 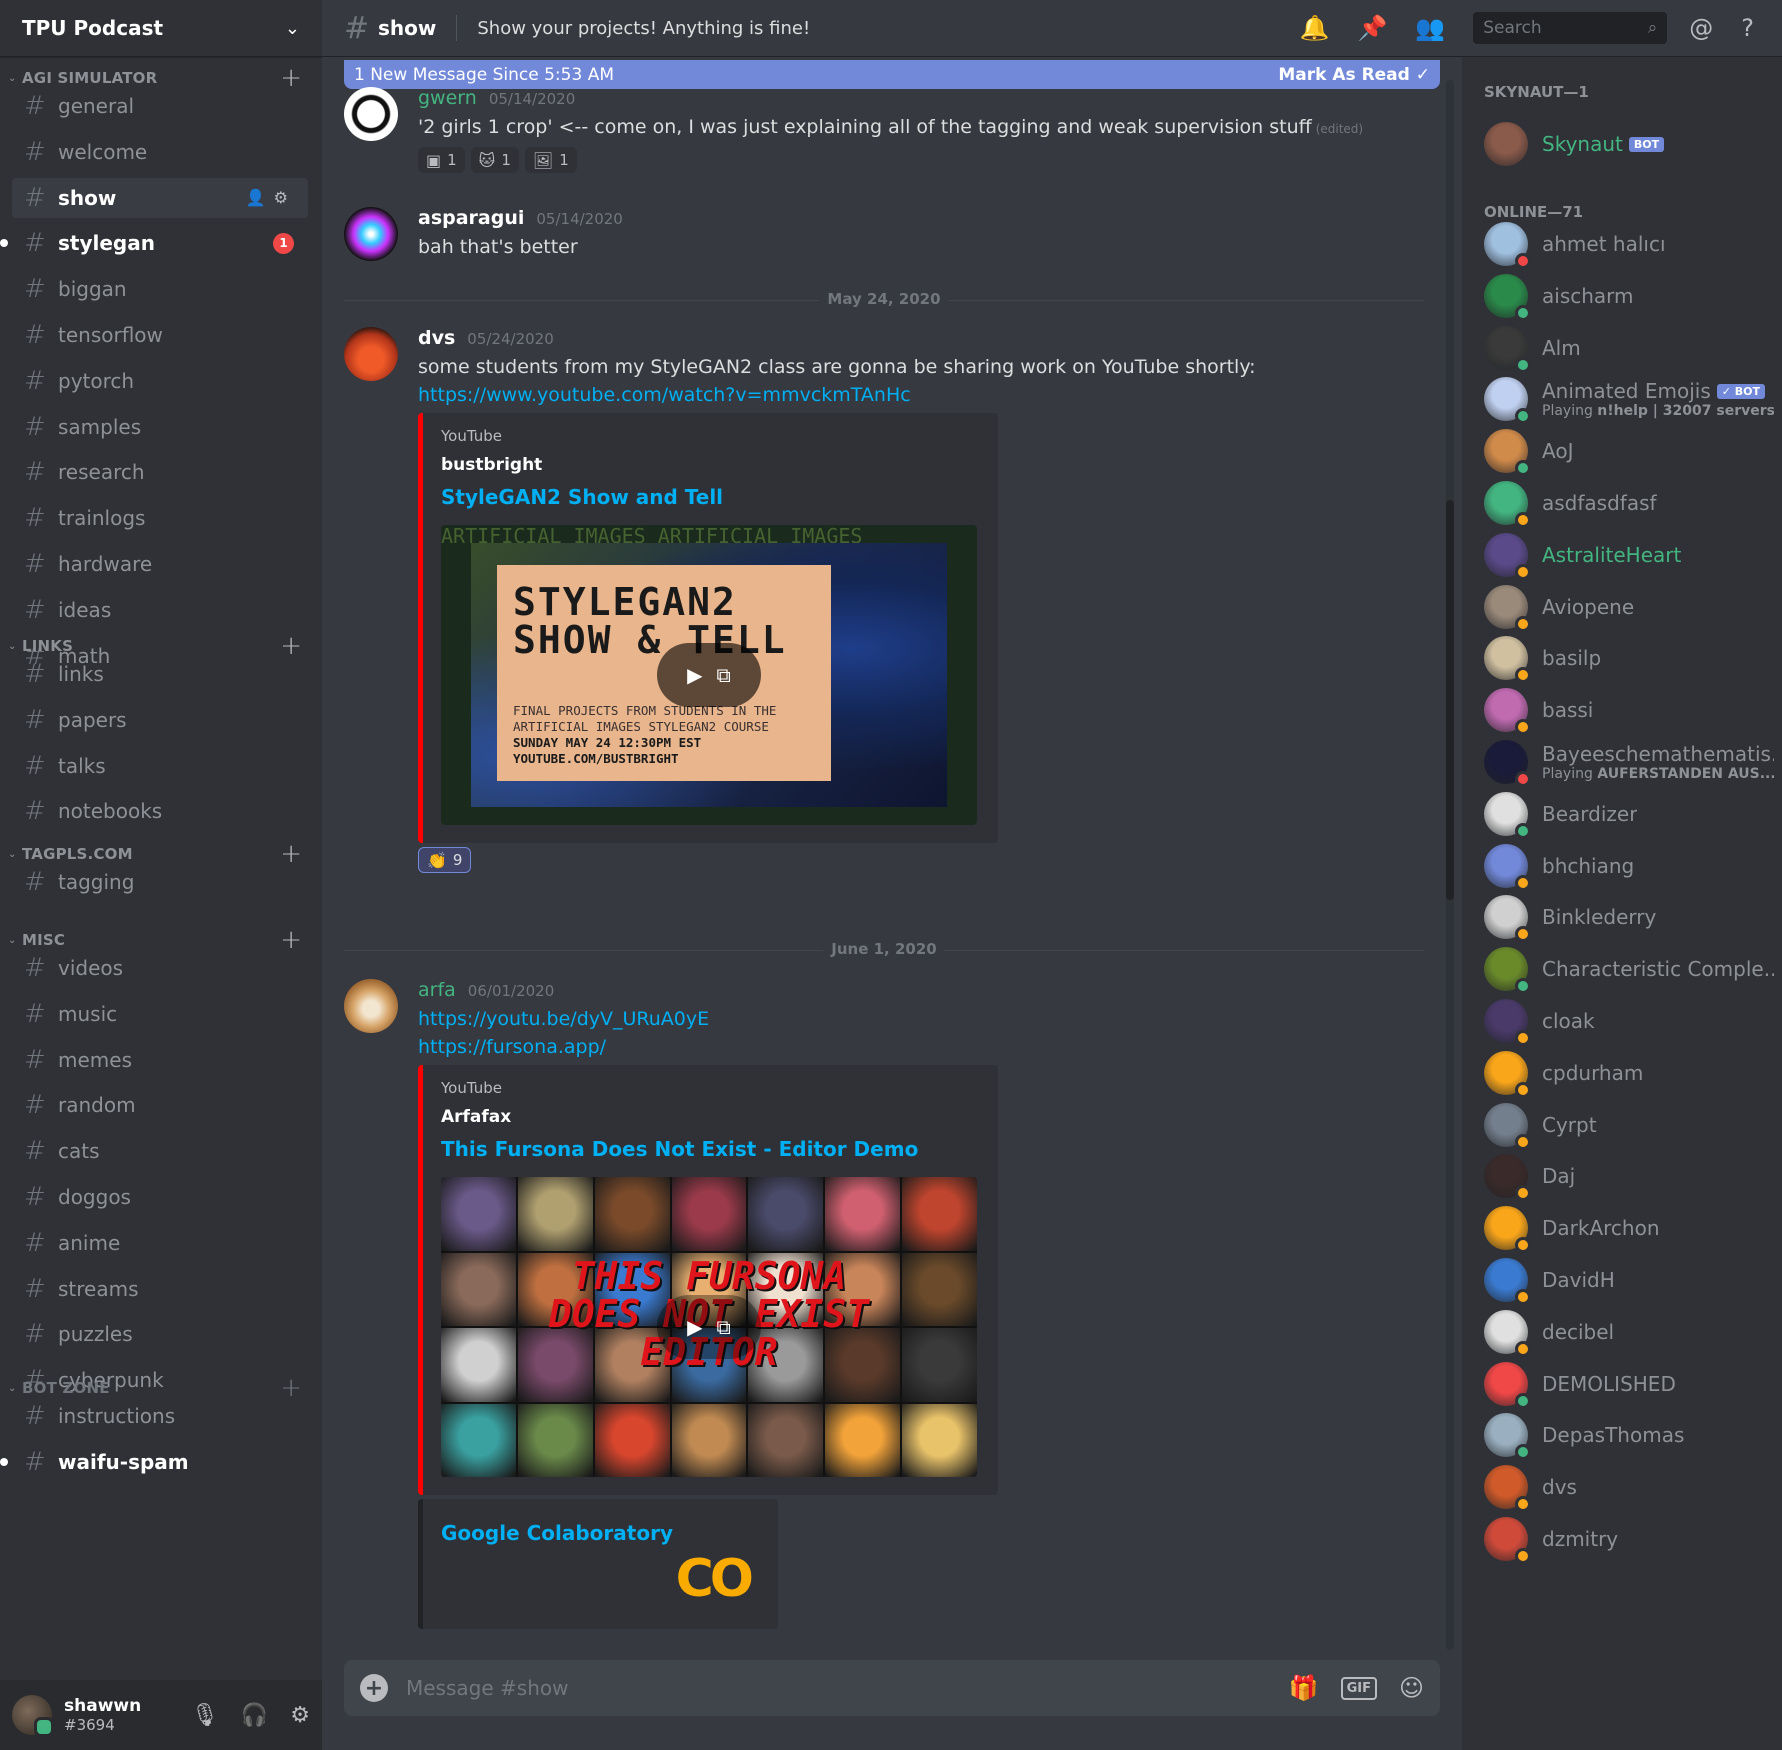 I want to click on member-item: DepasThomas, so click(x=1629, y=1435).